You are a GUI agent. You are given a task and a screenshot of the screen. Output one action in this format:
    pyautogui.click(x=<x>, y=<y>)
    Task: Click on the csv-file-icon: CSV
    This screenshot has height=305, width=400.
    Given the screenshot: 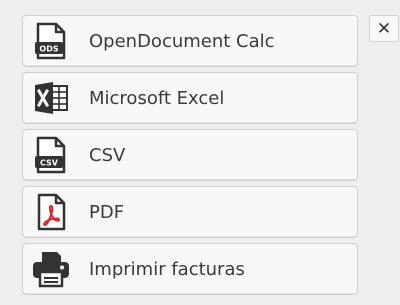 What is the action you would take?
    pyautogui.click(x=51, y=155)
    